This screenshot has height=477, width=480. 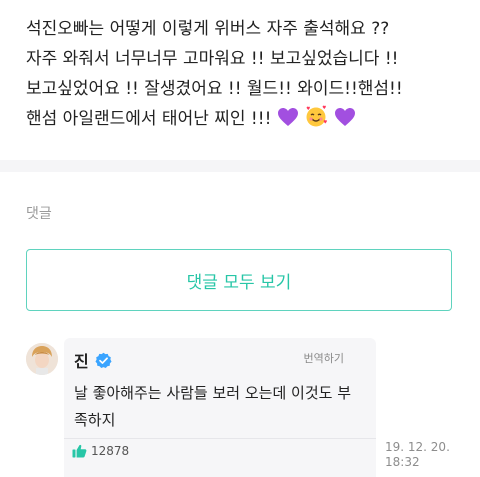 What do you see at coordinates (103, 360) in the screenshot?
I see `verified-badge-icon` at bounding box center [103, 360].